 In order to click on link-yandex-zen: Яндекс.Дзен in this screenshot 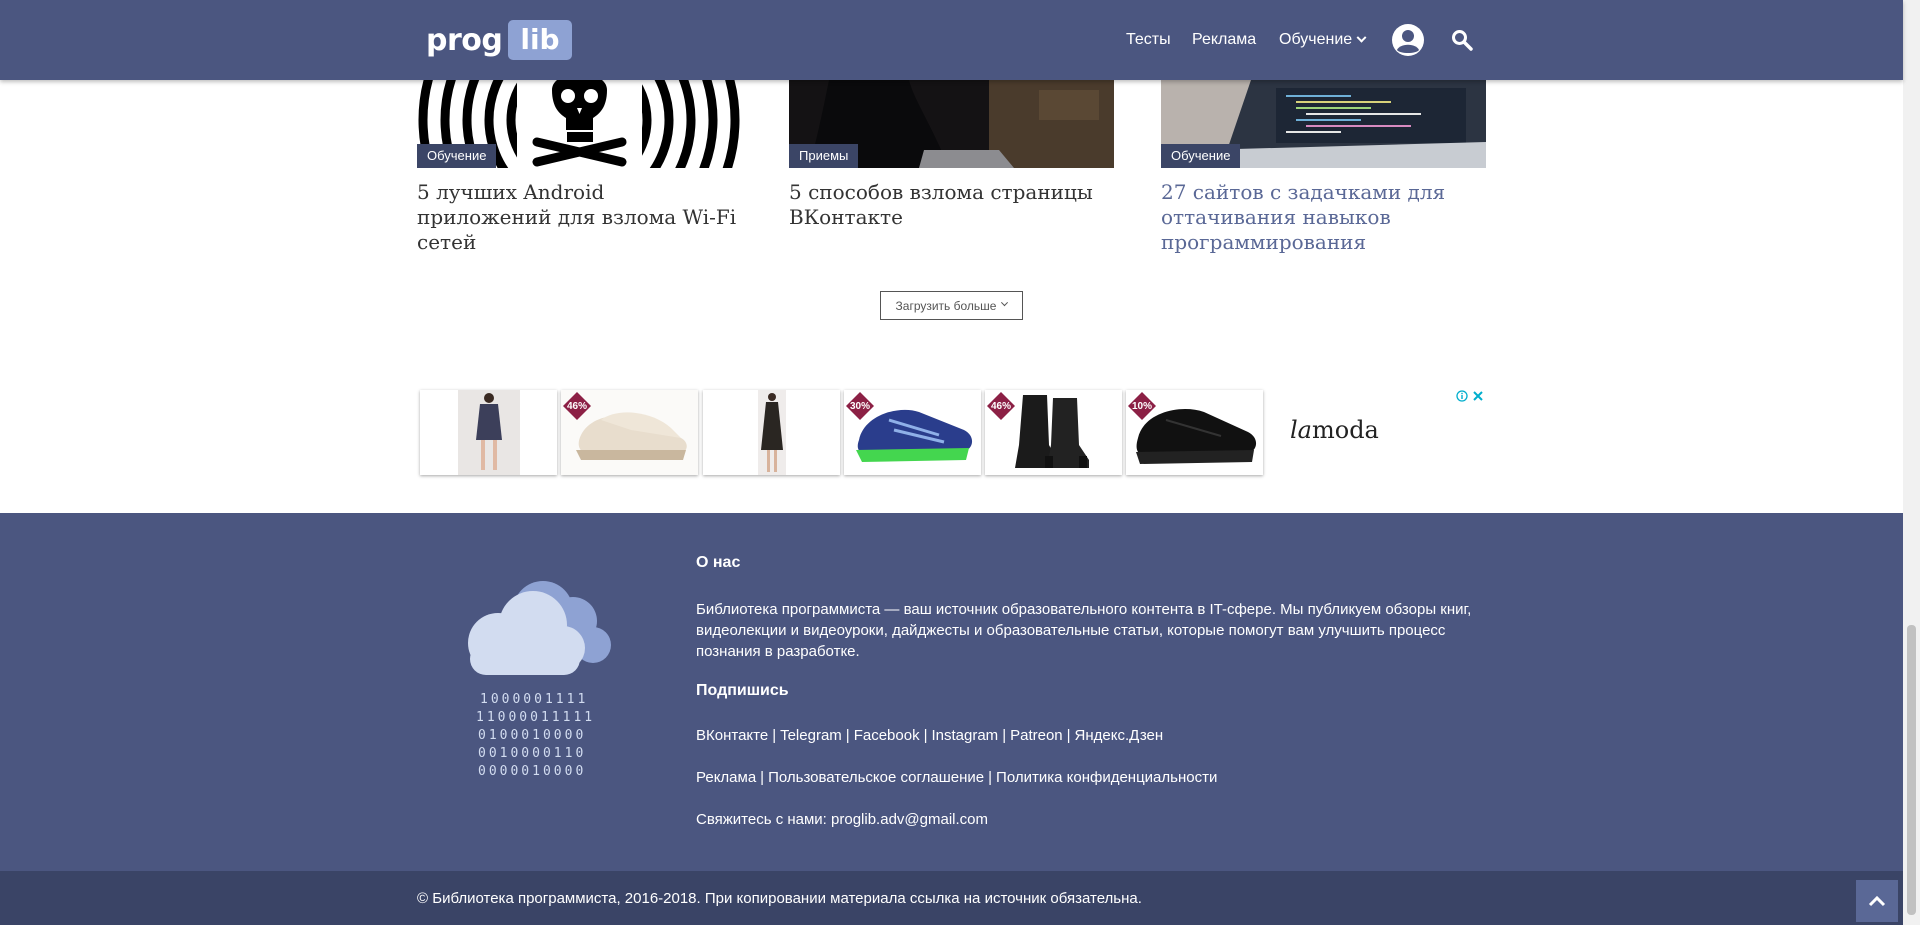, I will do `click(1119, 735)`.